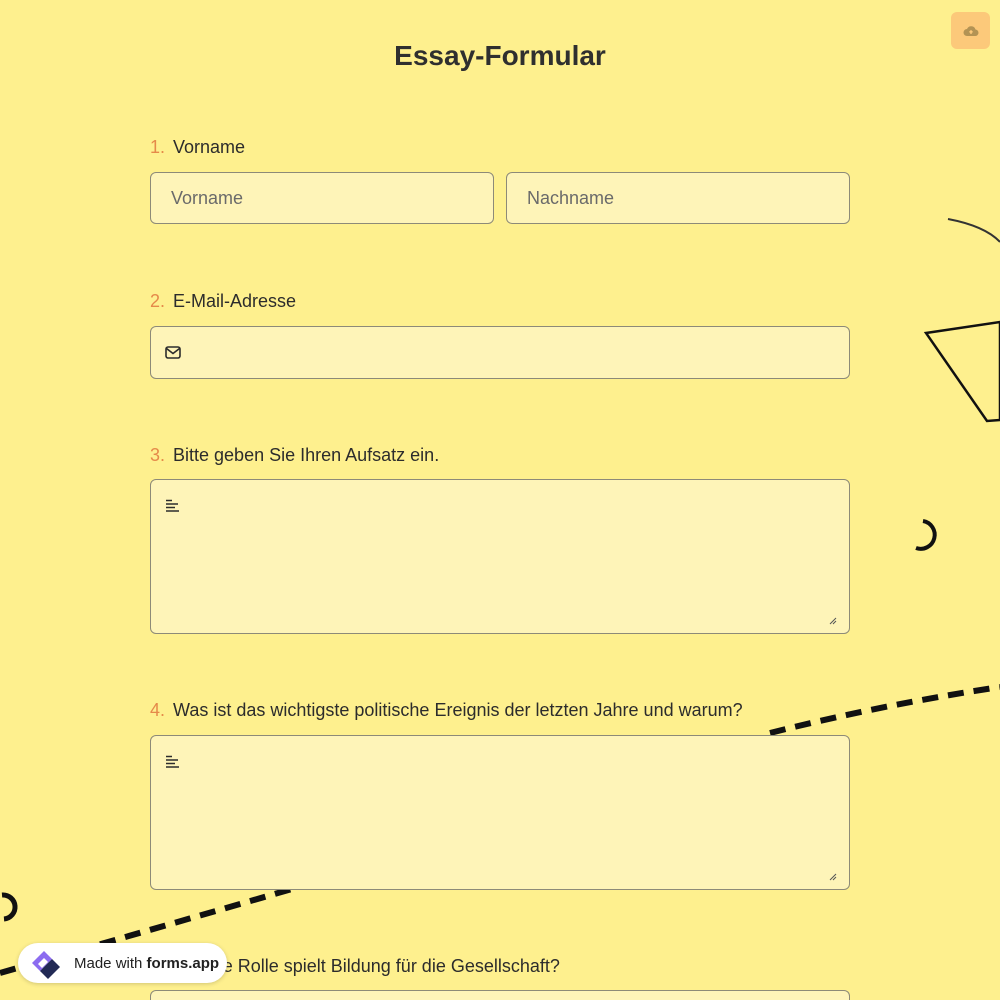  I want to click on essay-textarea, so click(500, 556).